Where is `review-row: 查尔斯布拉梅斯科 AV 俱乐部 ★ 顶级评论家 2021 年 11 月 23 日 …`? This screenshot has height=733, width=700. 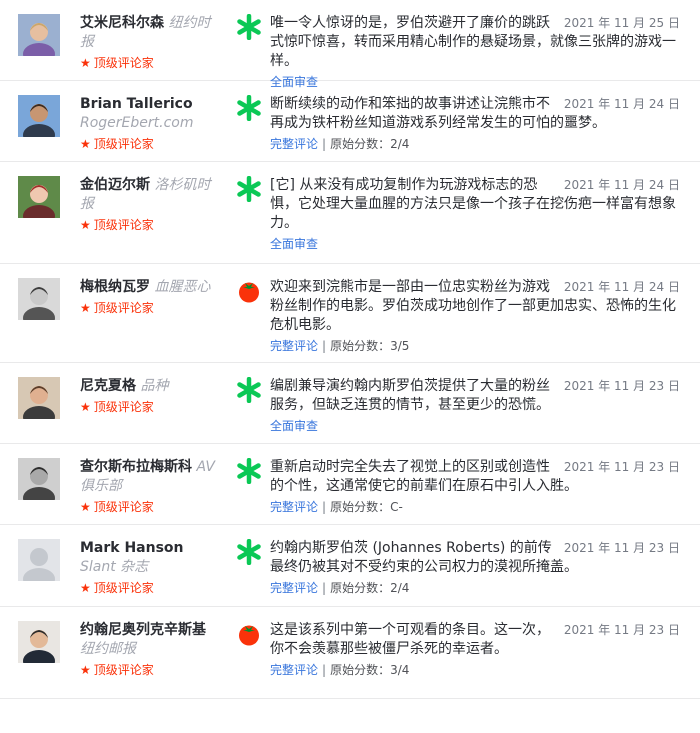
review-row: 查尔斯布拉梅斯科 AV 俱乐部 ★ 顶级评论家 2021 年 11 月 23 日 … is located at coordinates (350, 484).